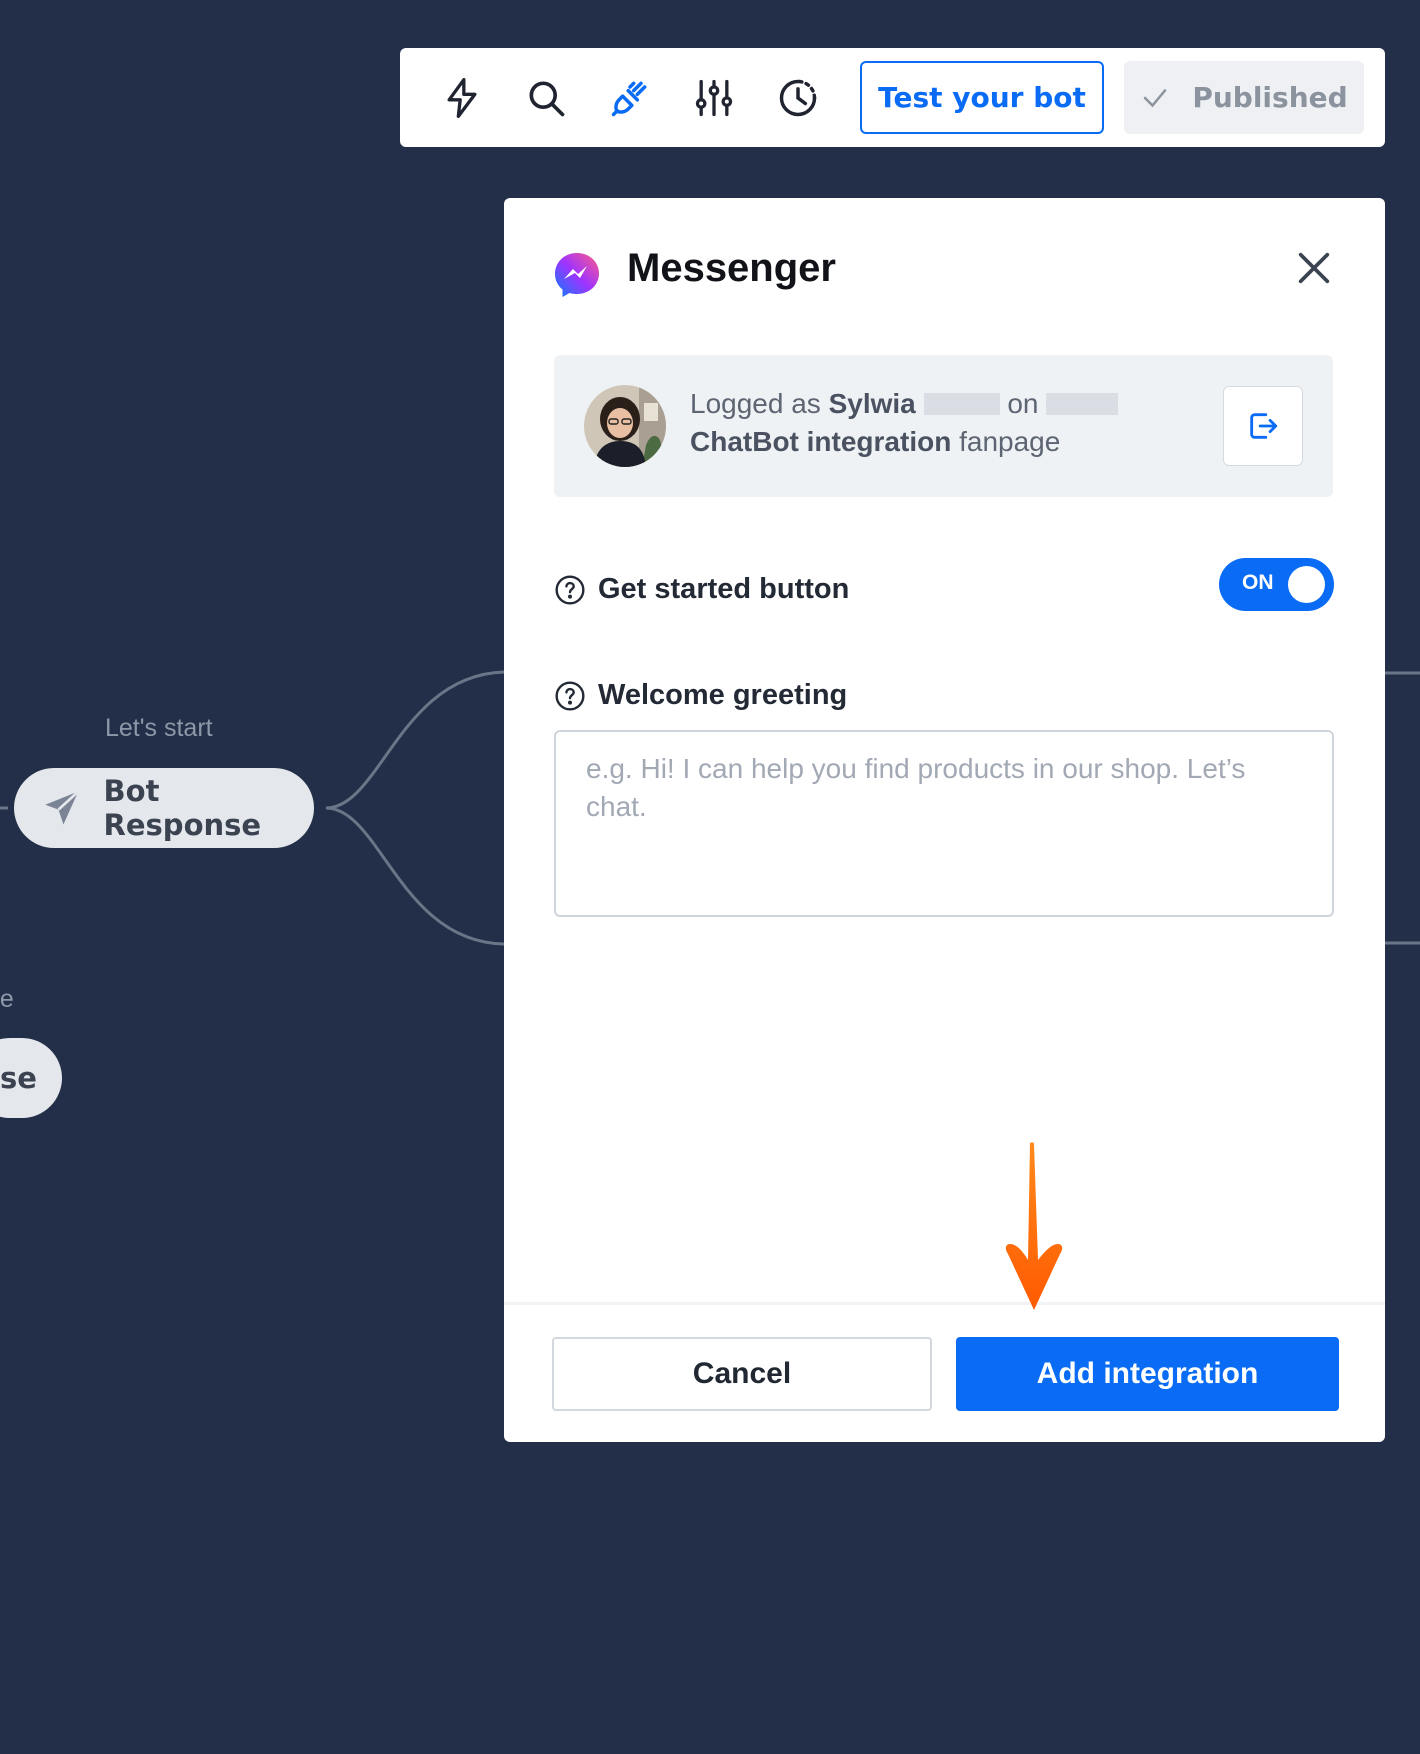 The height and width of the screenshot is (1754, 1420). Describe the element at coordinates (62, 807) in the screenshot. I see `send-icon` at that location.